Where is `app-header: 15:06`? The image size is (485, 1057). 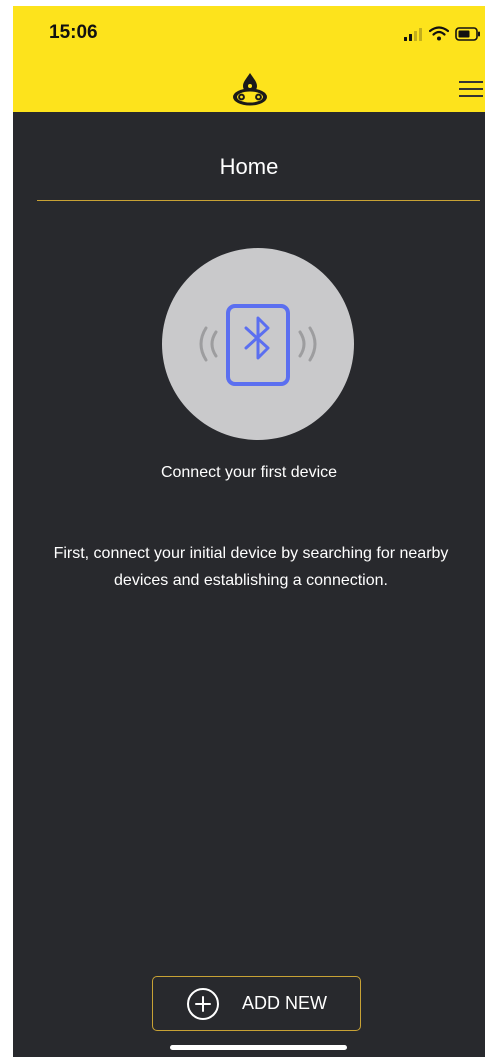 app-header: 15:06 is located at coordinates (249, 59).